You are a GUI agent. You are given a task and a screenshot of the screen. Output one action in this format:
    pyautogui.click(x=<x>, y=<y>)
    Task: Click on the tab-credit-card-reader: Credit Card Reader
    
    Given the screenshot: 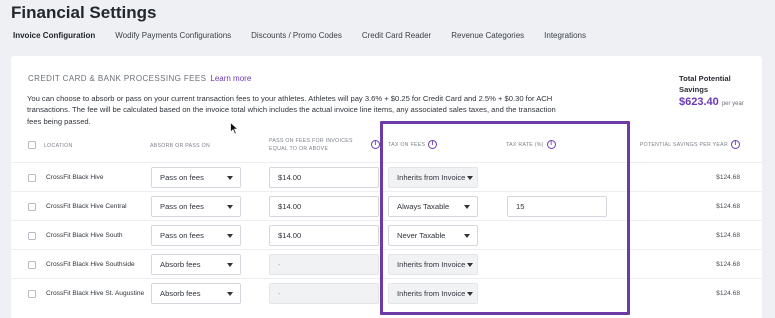 What is the action you would take?
    pyautogui.click(x=396, y=35)
    